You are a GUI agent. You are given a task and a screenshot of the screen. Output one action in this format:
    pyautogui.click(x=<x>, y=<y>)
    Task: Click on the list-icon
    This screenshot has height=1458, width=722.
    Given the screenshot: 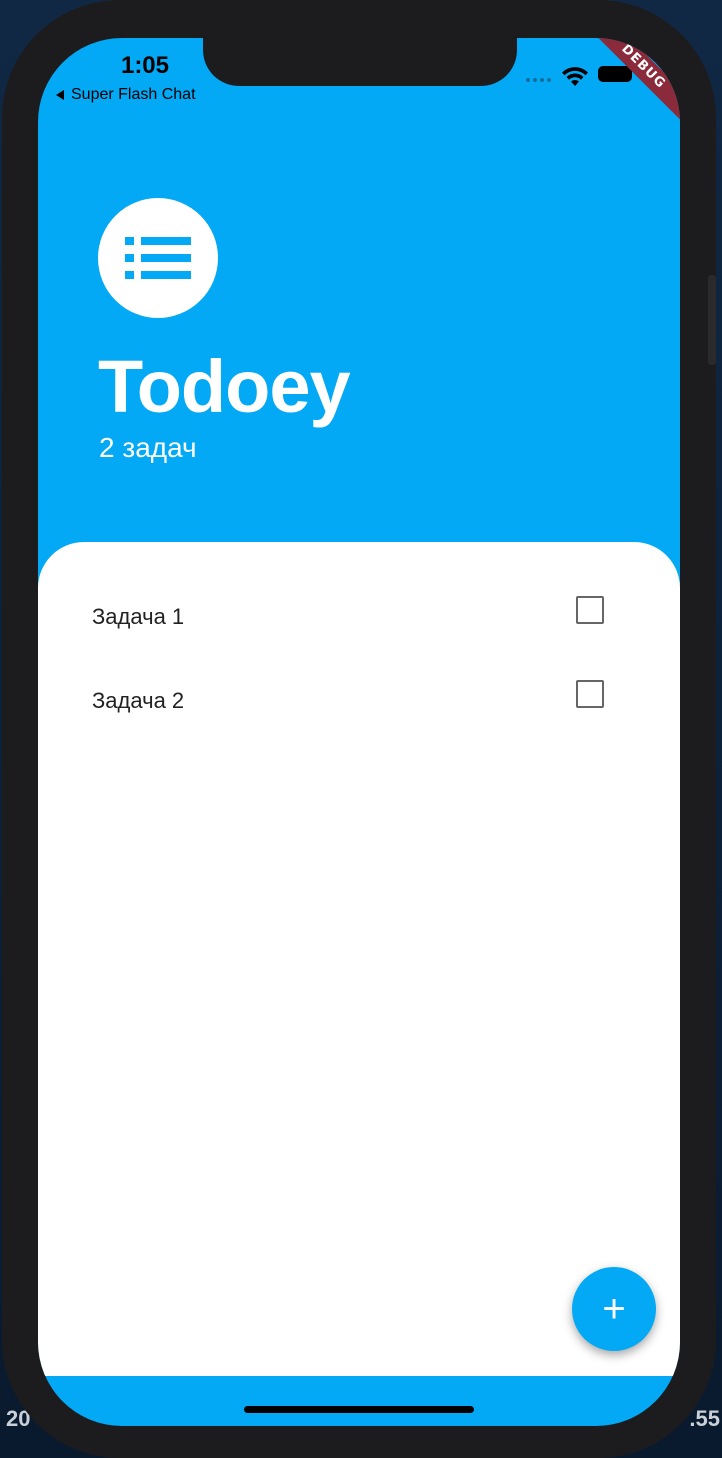 What is the action you would take?
    pyautogui.click(x=158, y=258)
    